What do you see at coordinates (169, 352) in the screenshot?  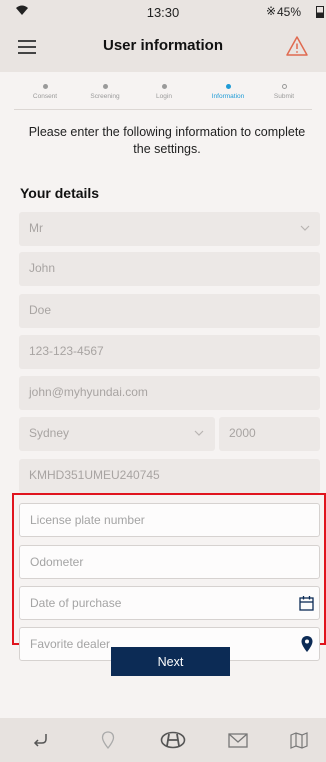 I see `phone-field: 123-123-4567` at bounding box center [169, 352].